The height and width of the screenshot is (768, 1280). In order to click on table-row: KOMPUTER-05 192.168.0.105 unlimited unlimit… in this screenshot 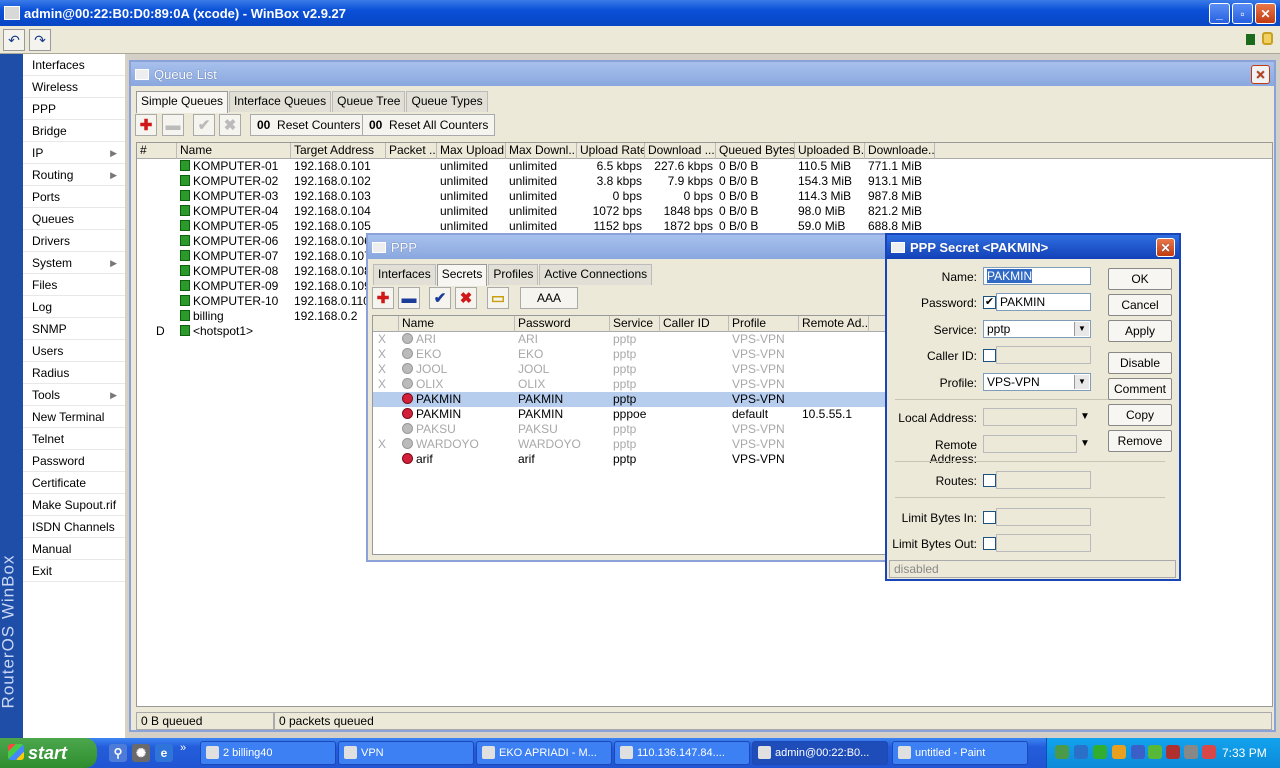, I will do `click(704, 226)`.